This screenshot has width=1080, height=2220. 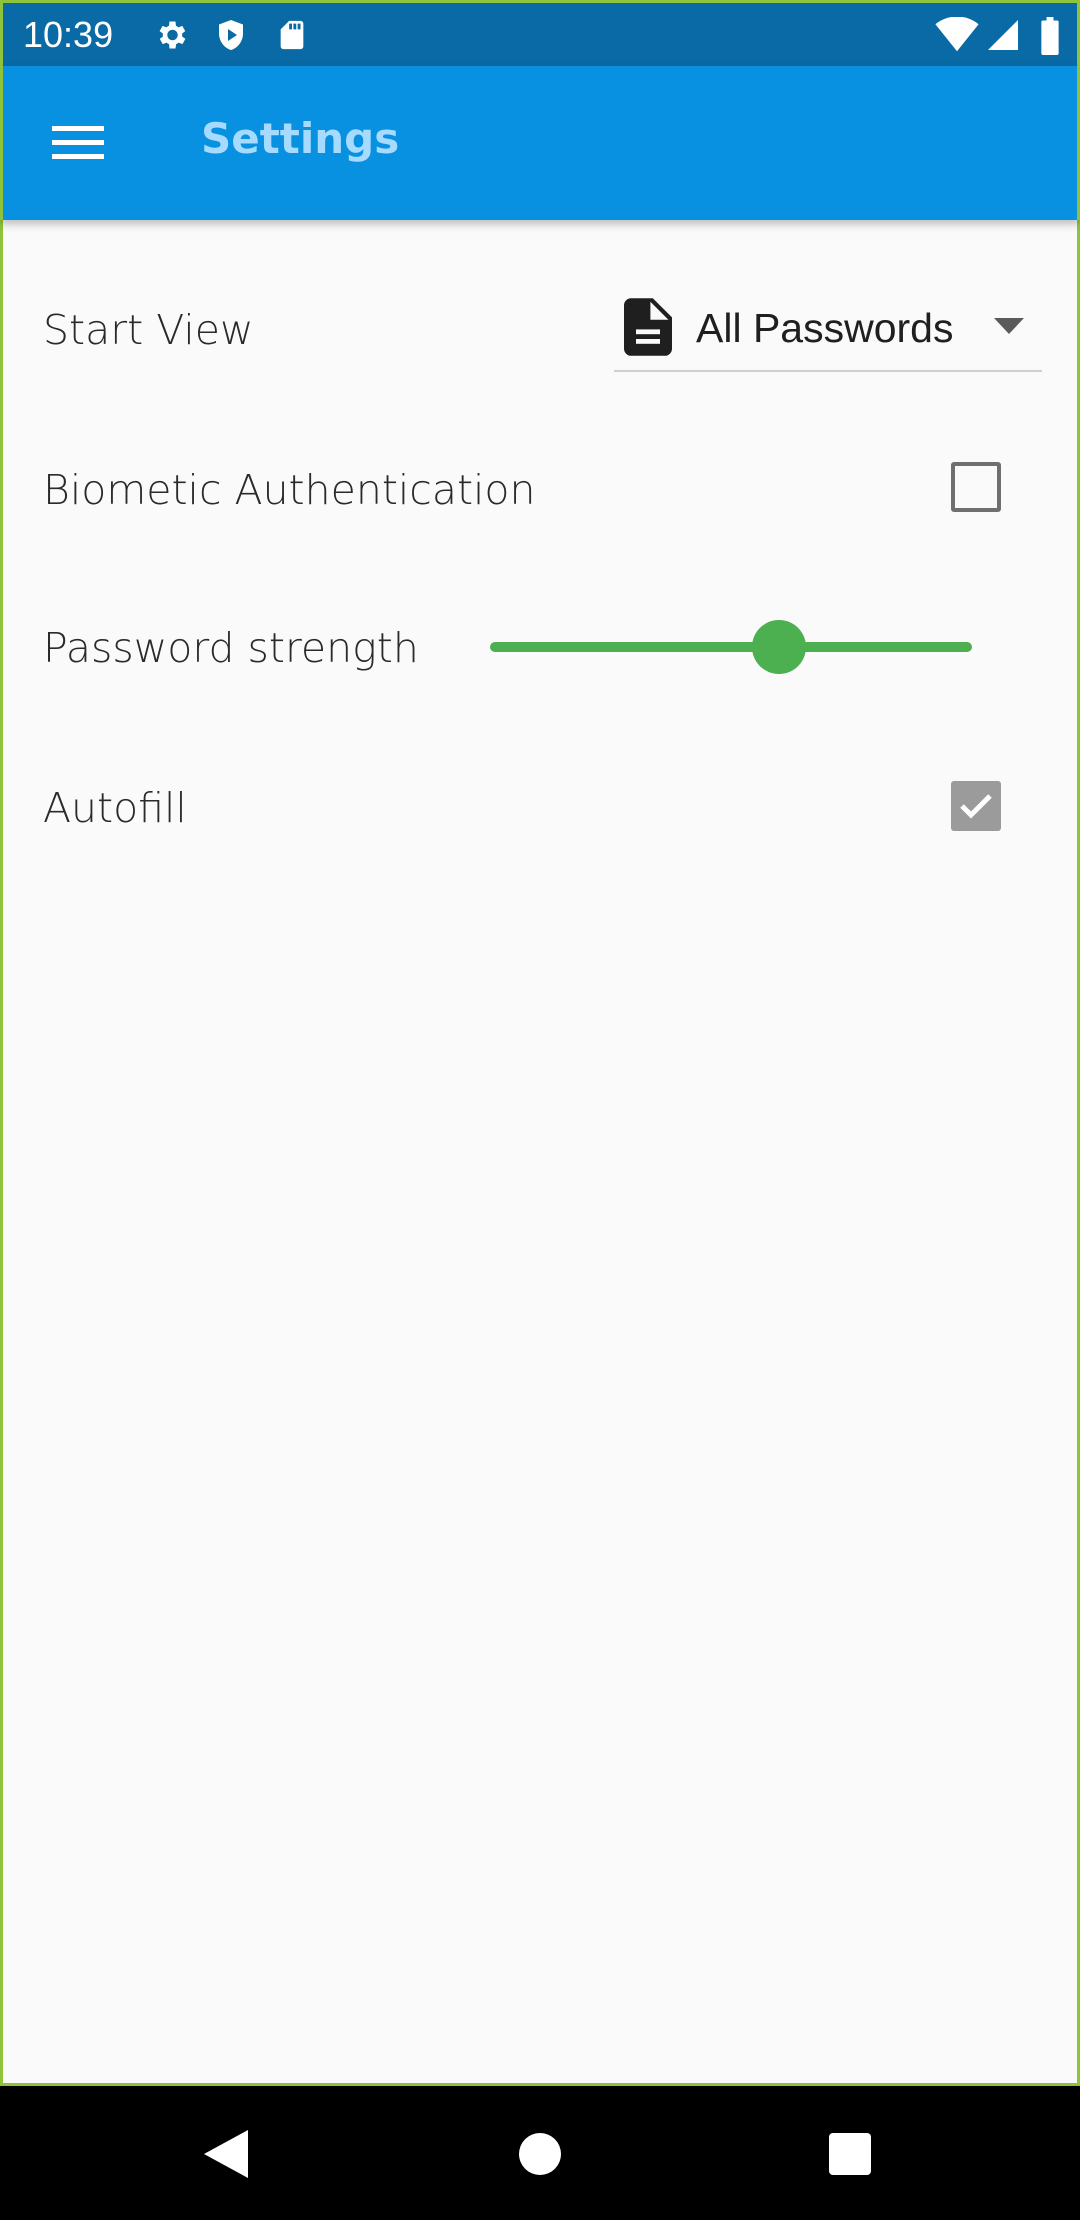 I want to click on home-button, so click(x=540, y=2156).